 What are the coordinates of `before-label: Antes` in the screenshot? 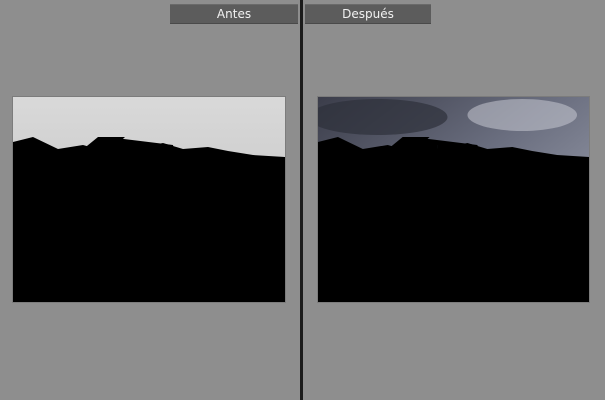 It's located at (234, 14).